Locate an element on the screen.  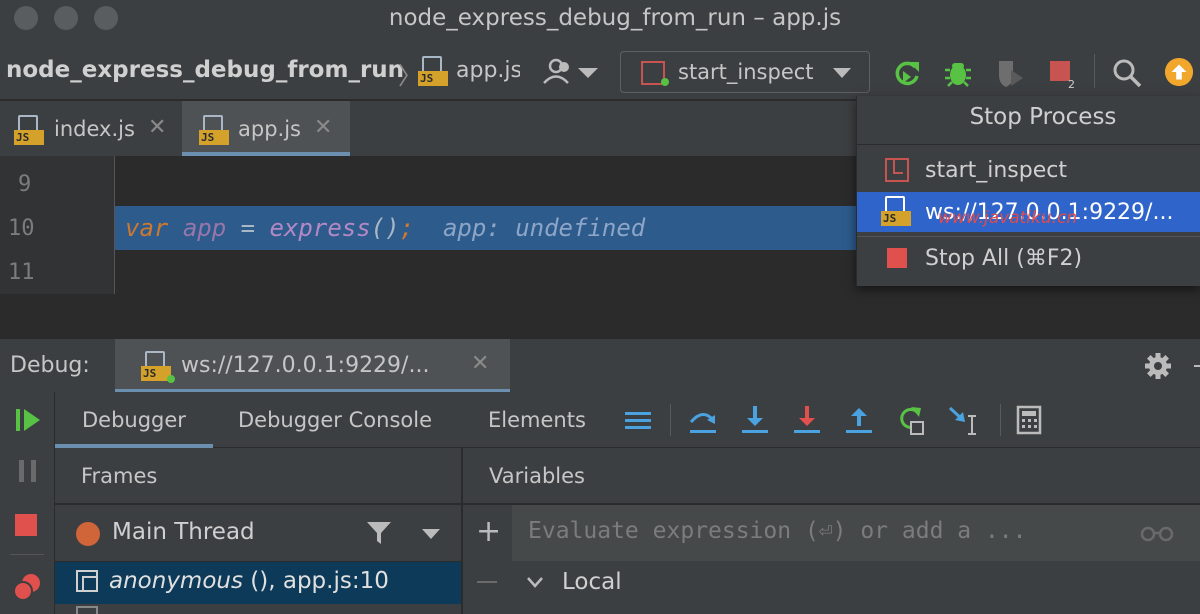
debug-left-toolbar is located at coordinates (27, 503).